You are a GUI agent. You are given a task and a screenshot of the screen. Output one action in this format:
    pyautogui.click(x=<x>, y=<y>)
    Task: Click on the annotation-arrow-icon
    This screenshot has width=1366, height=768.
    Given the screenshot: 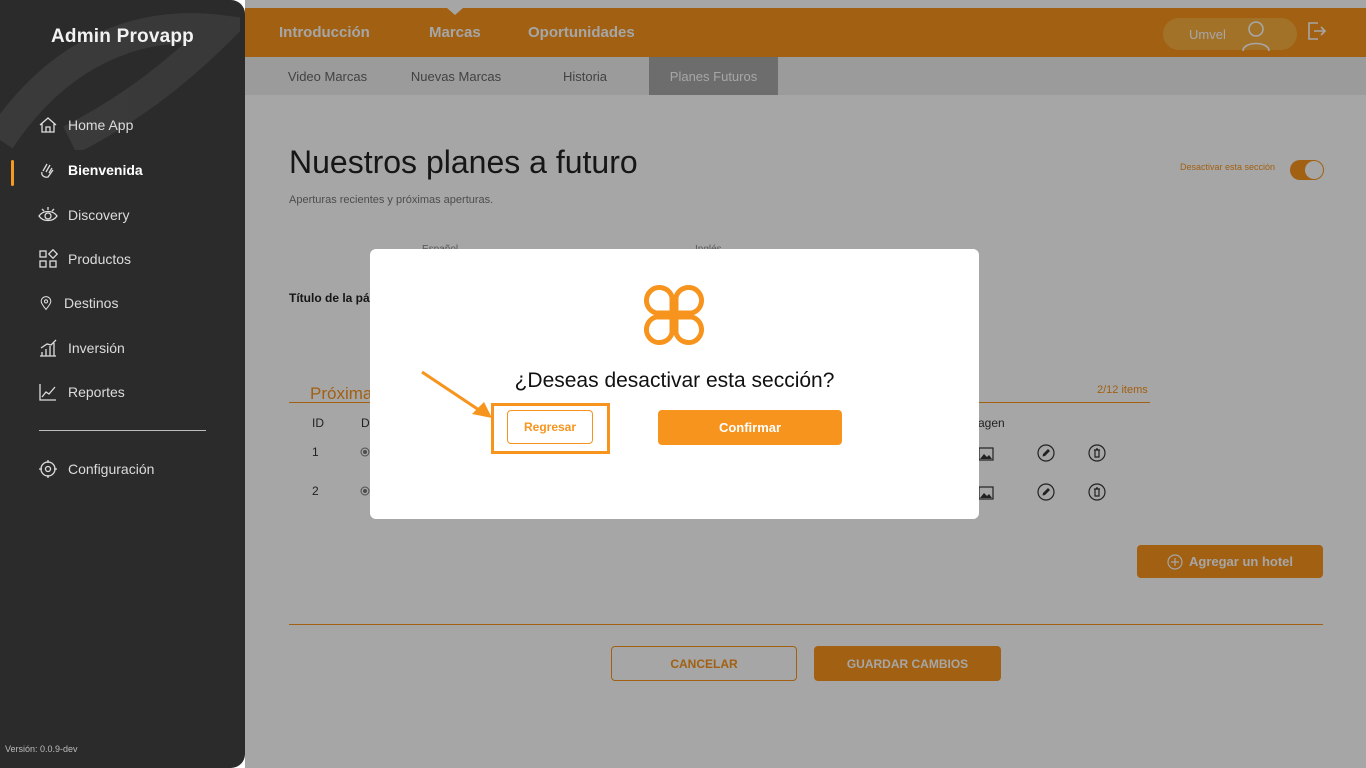 What is the action you would take?
    pyautogui.click(x=456, y=394)
    